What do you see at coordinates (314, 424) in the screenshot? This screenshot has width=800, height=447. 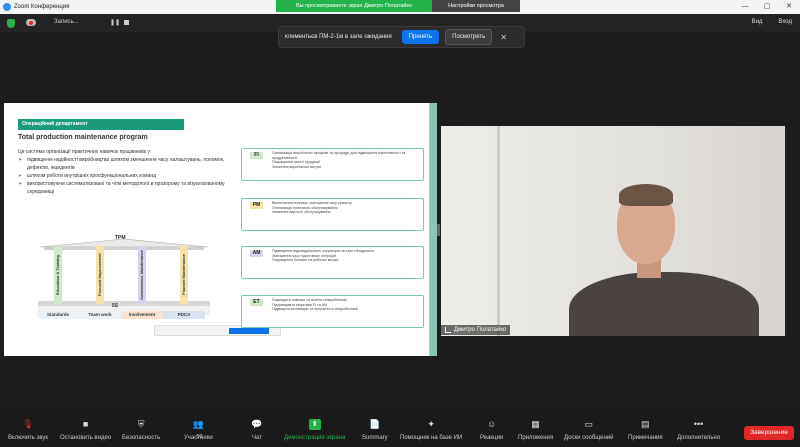 I see `share-screen-icon: ⬆` at bounding box center [314, 424].